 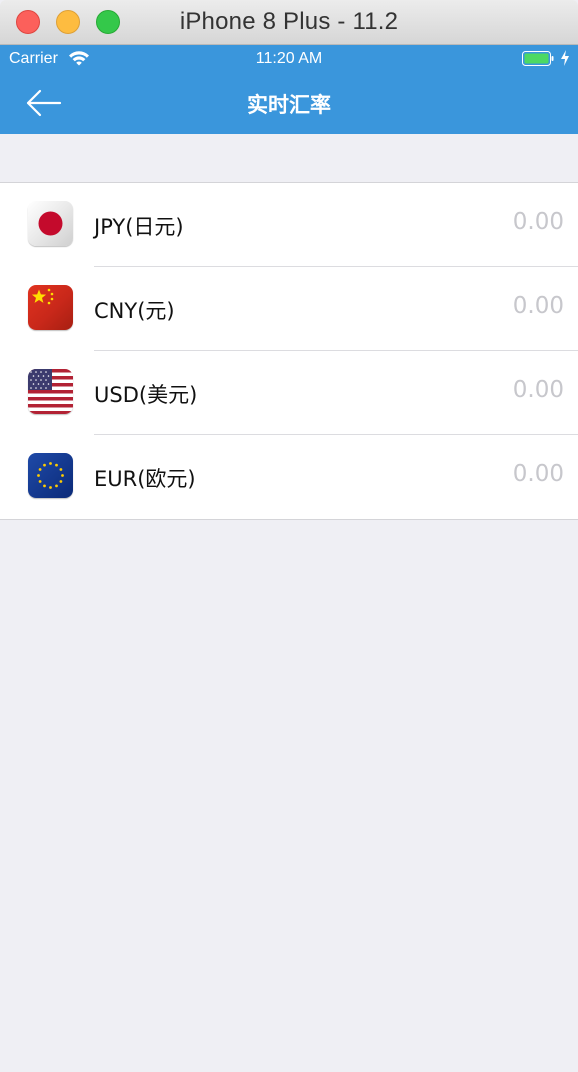 I want to click on window-title: iPhone 8 Plus - 11.2, so click(x=289, y=21).